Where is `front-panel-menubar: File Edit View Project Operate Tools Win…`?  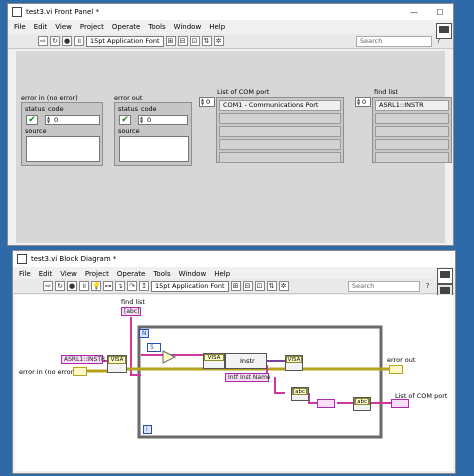
front-panel-menubar: File Edit View Project Operate Tools Win… is located at coordinates (230, 27).